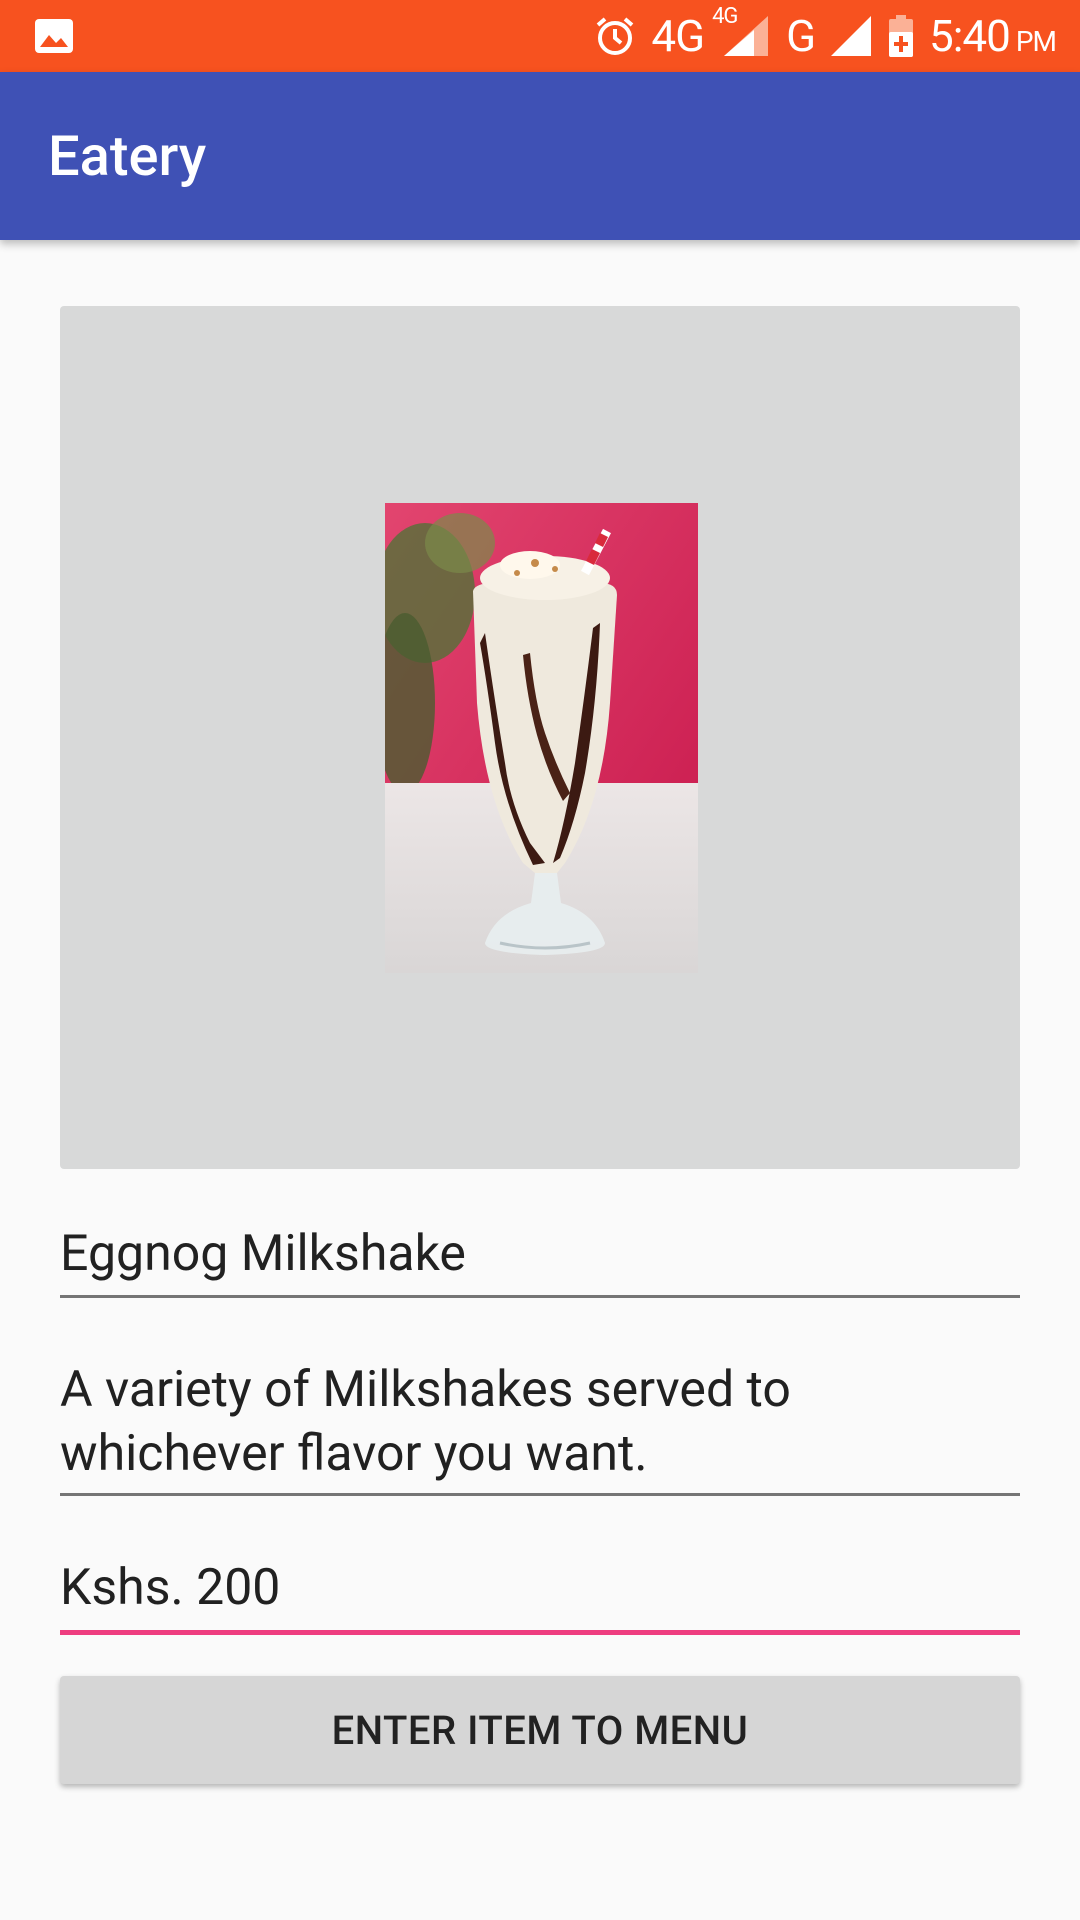  Describe the element at coordinates (901, 36) in the screenshot. I see `battery-charging-icon` at that location.